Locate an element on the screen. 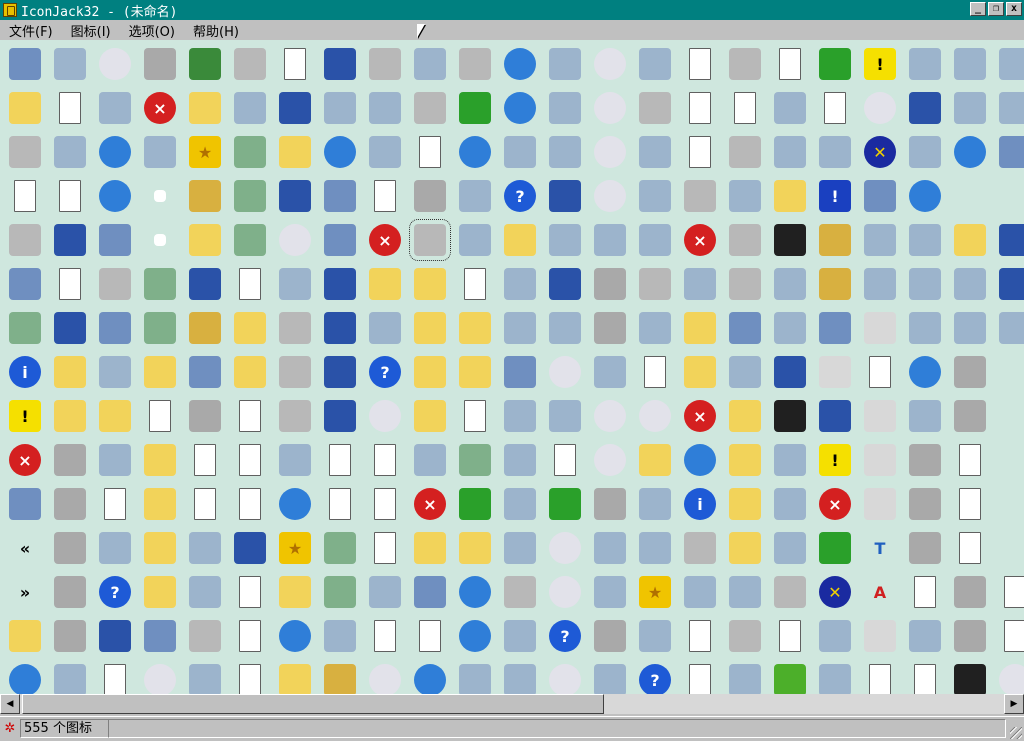 The height and width of the screenshot is (741, 1024). camera-icon is located at coordinates (475, 196).